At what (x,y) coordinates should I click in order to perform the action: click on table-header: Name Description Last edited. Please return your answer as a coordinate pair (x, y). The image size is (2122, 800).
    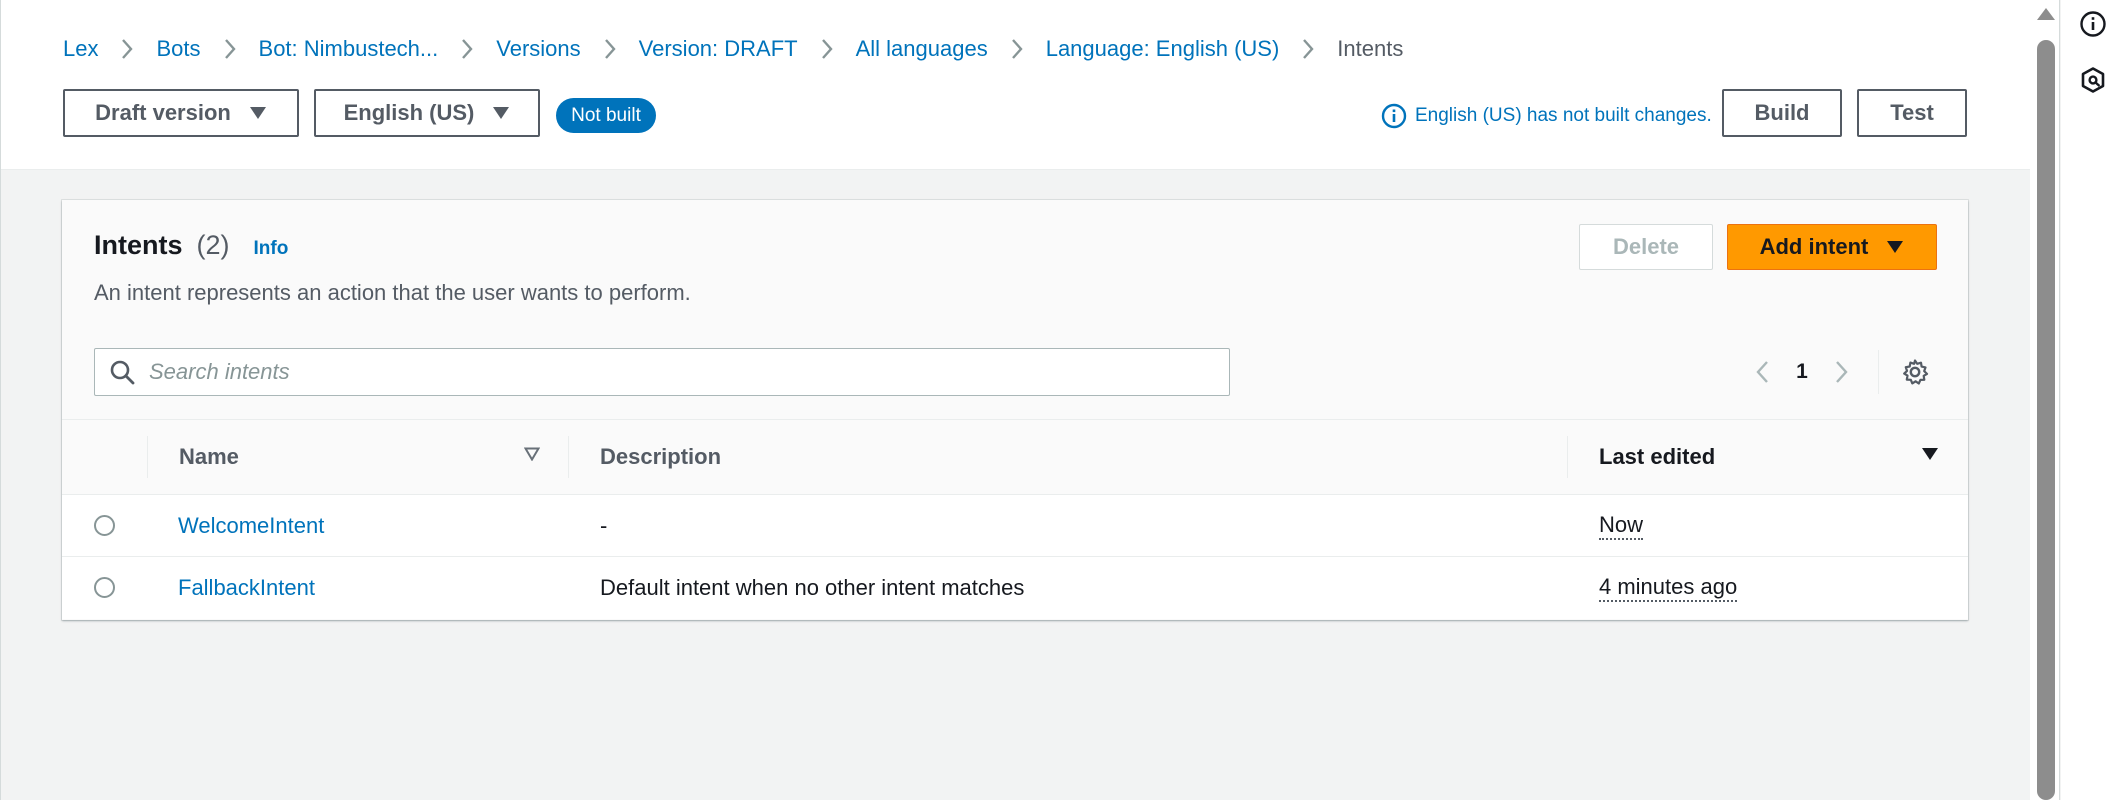
    Looking at the image, I should click on (1015, 457).